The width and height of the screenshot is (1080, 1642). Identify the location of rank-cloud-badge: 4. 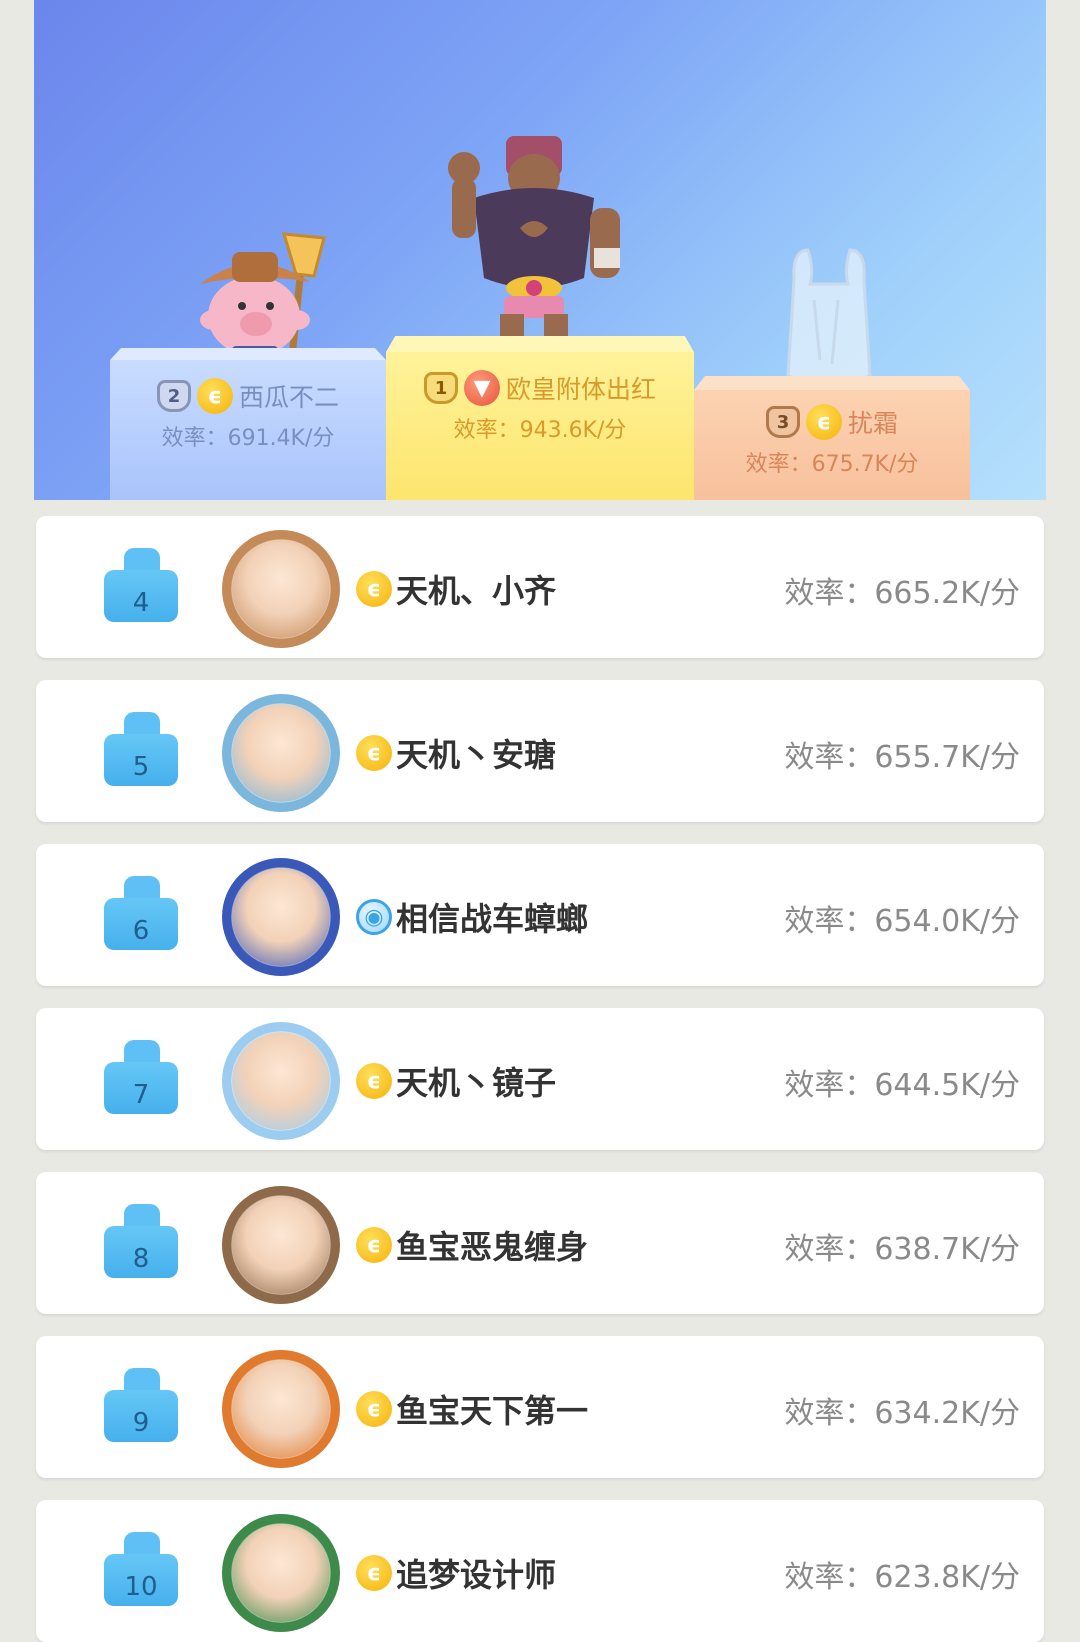
(141, 585).